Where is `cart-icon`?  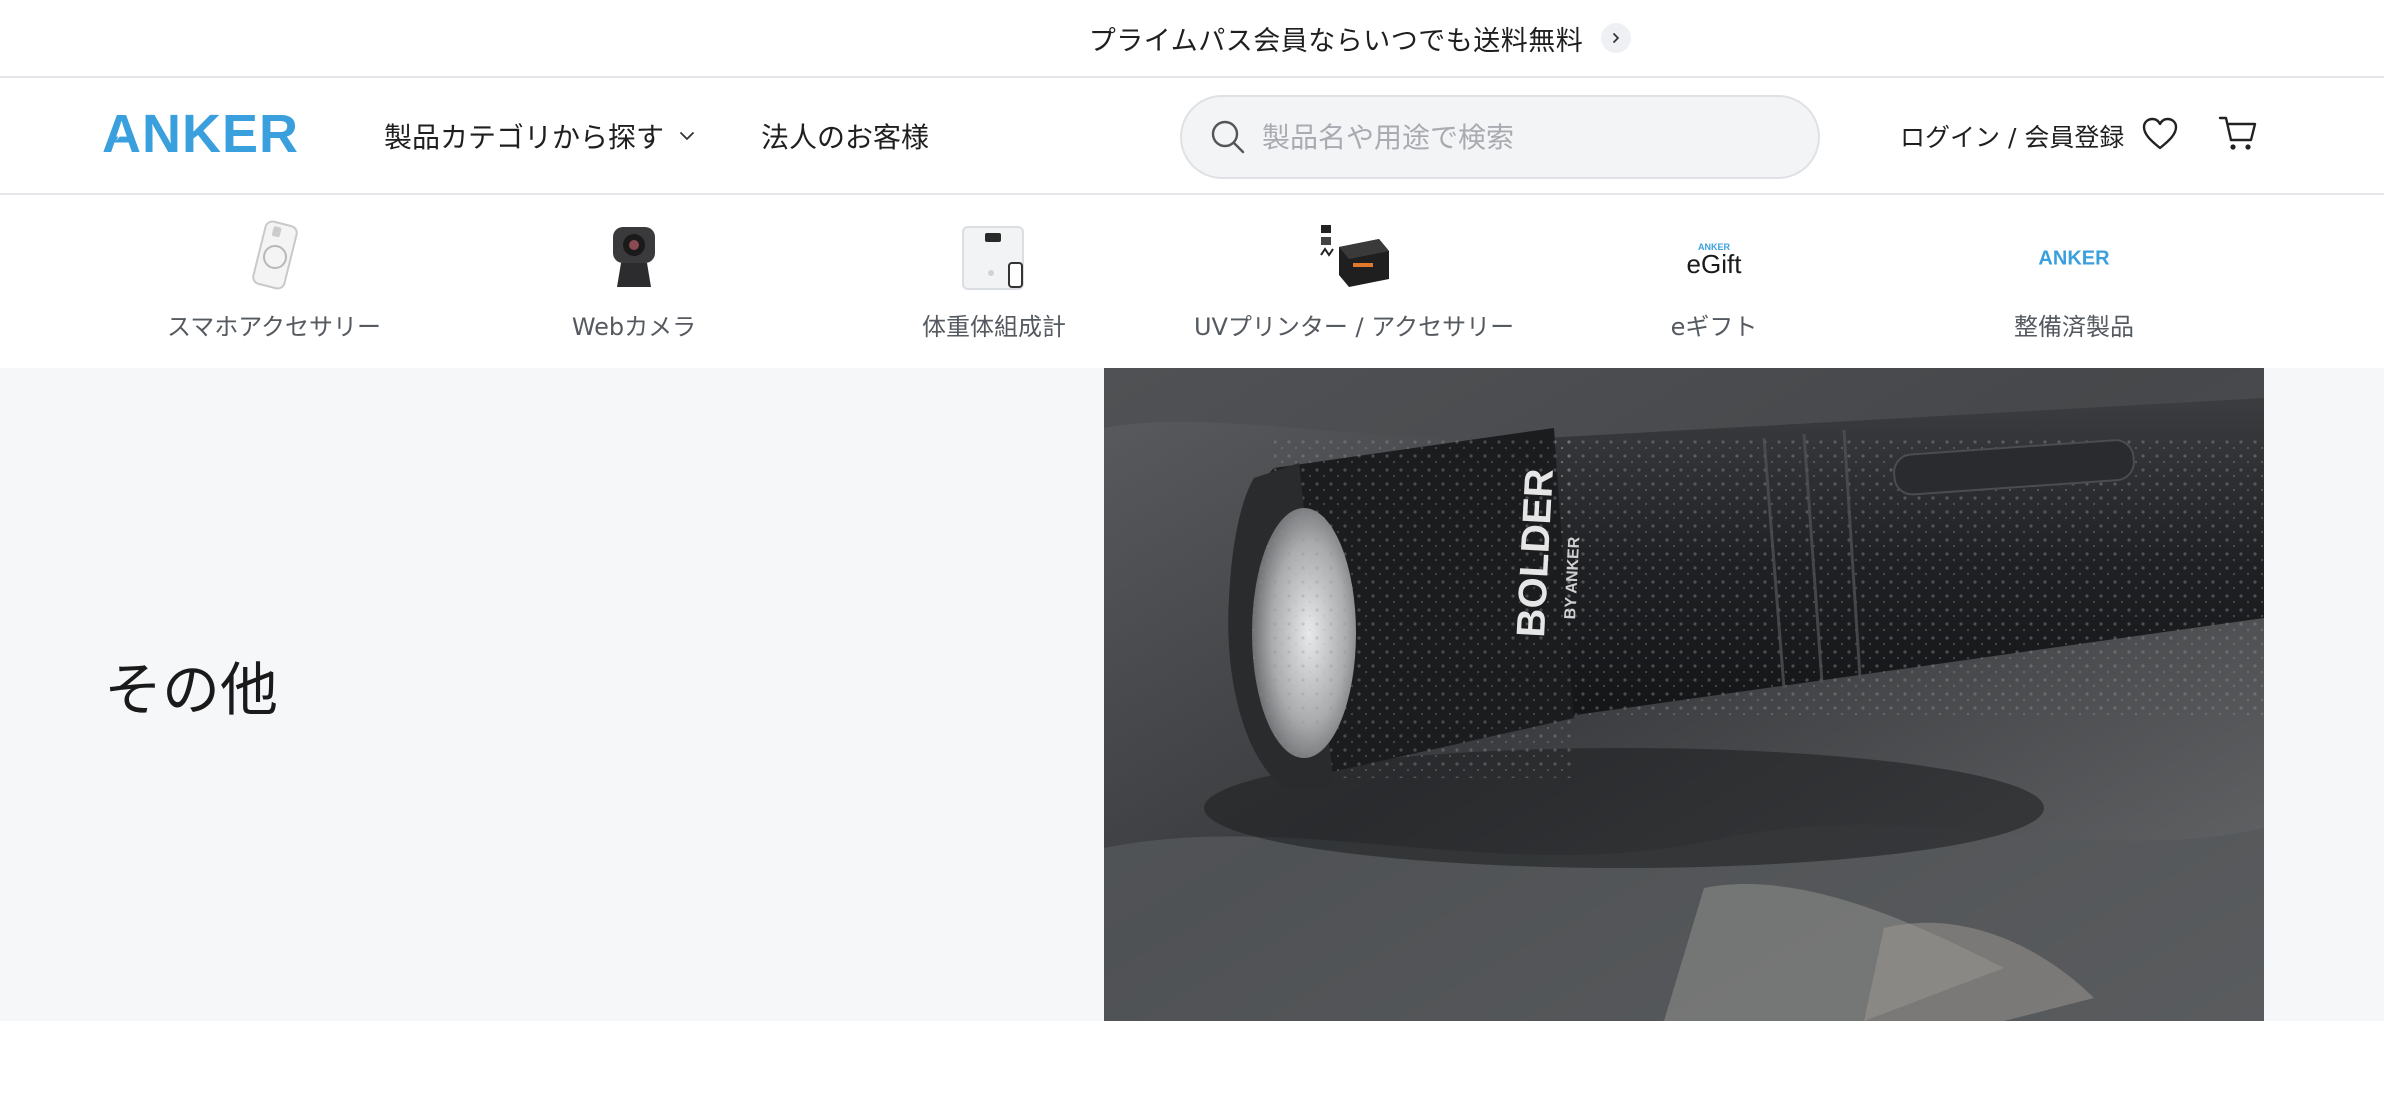
cart-icon is located at coordinates (2238, 133).